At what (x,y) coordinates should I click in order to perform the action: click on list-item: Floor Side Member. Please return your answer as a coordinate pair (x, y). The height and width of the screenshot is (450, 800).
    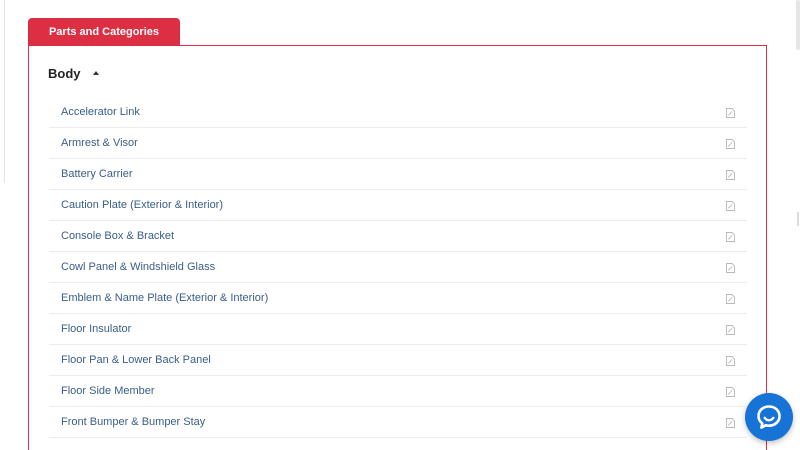
    Looking at the image, I should click on (398, 391).